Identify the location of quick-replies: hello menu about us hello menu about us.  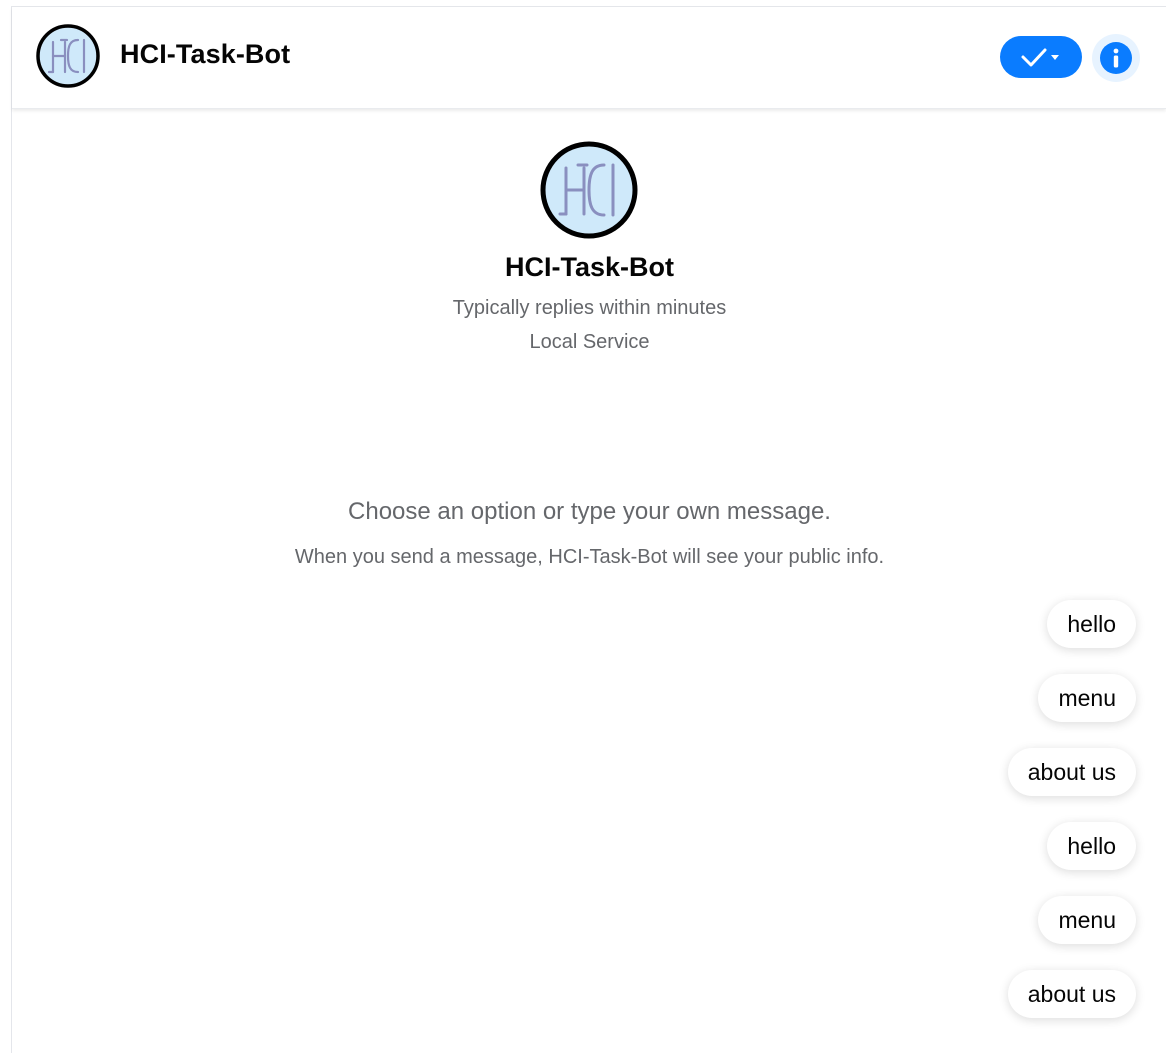
(1071, 822).